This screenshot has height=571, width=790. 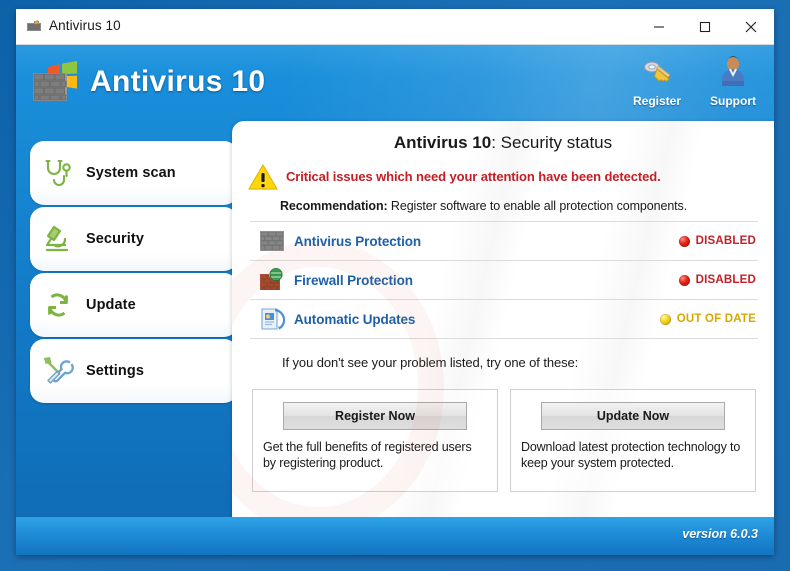 I want to click on microscope-icon, so click(x=58, y=239).